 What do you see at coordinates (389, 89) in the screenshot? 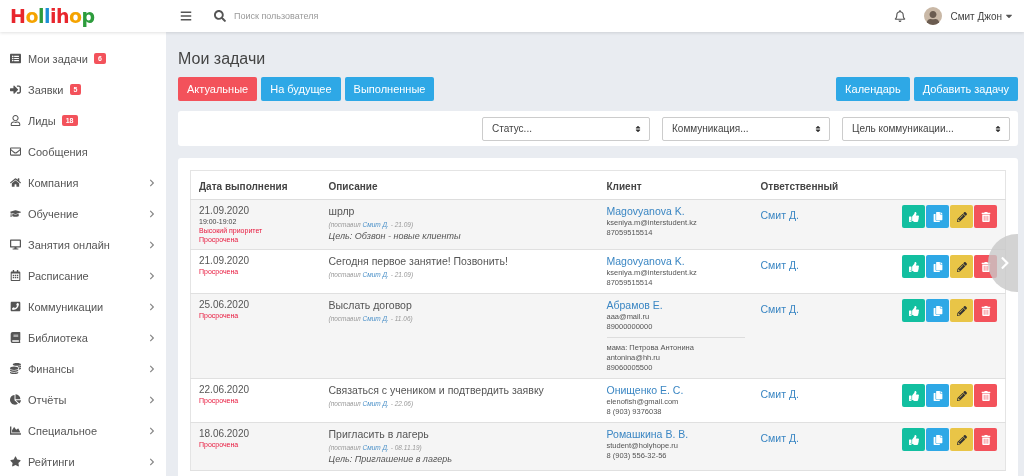
I see `filter-tab: Выполненные` at bounding box center [389, 89].